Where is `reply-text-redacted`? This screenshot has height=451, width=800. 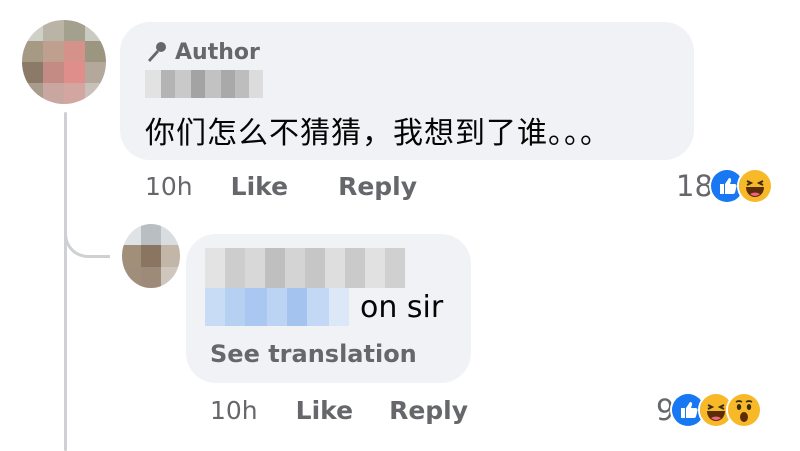
reply-text-redacted is located at coordinates (277, 307).